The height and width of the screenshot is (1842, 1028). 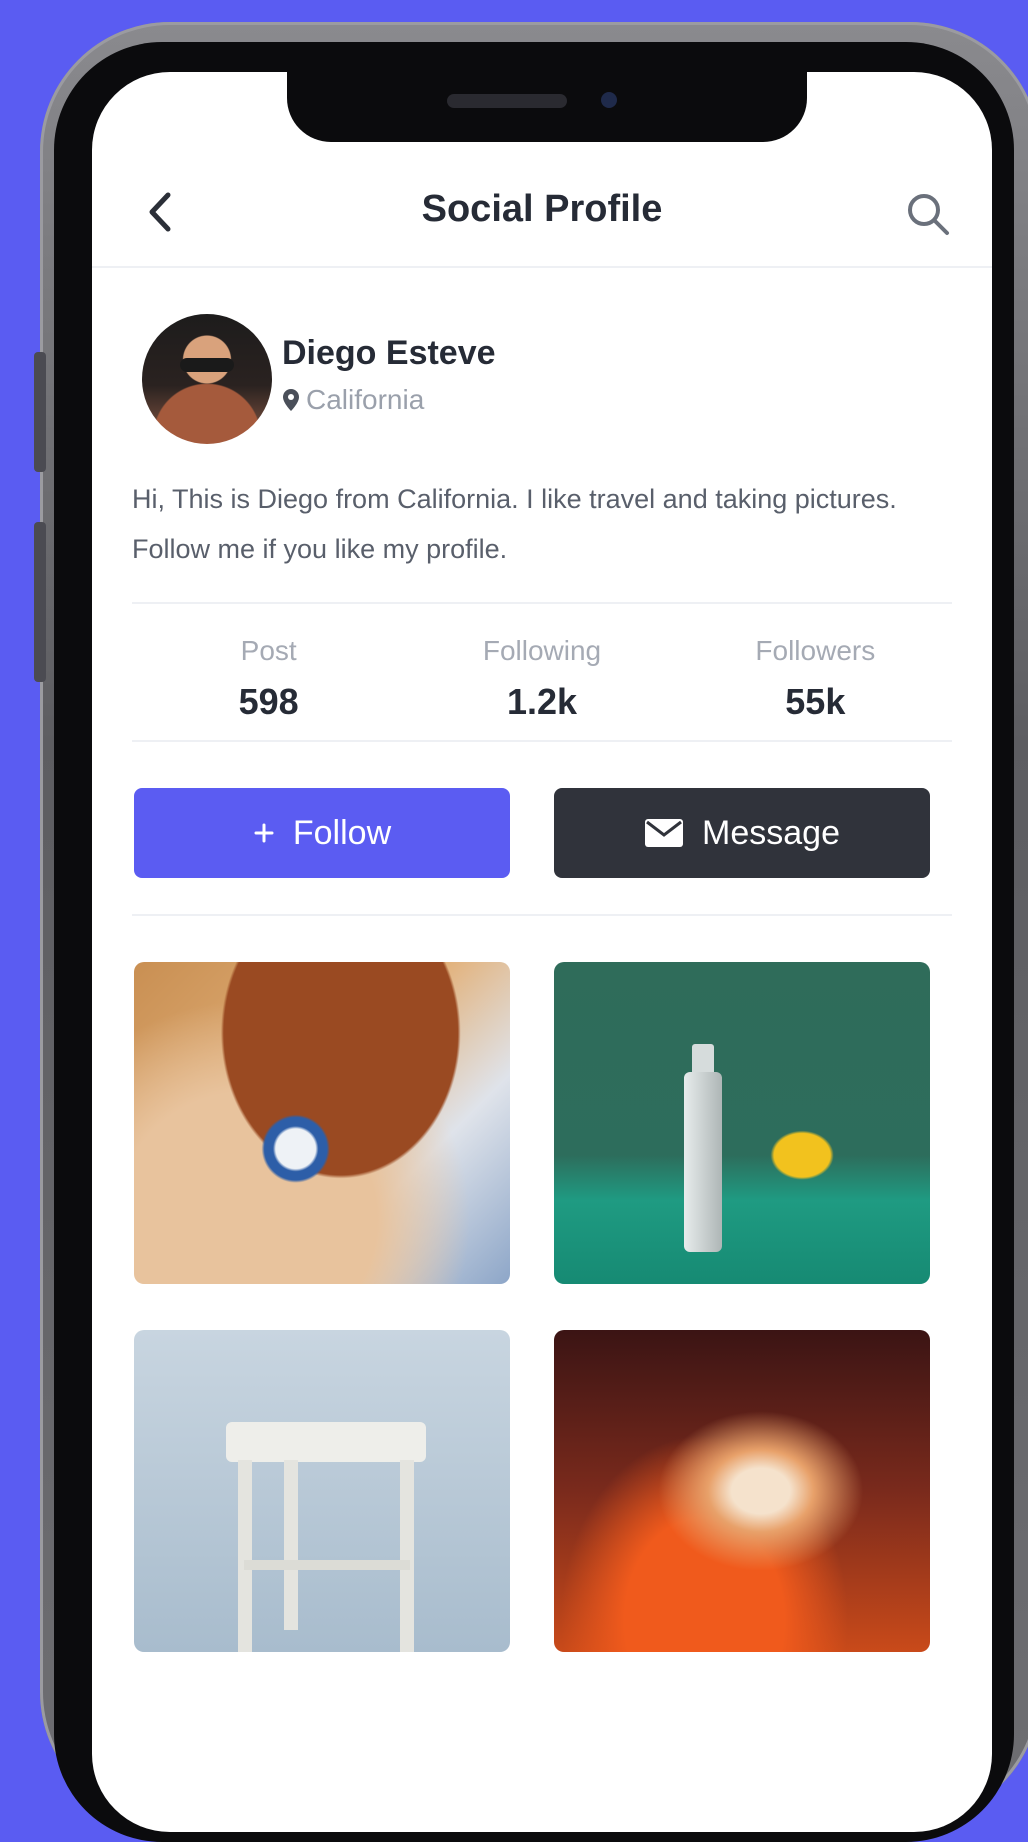 What do you see at coordinates (268, 672) in the screenshot?
I see `stat-posts: Post 598` at bounding box center [268, 672].